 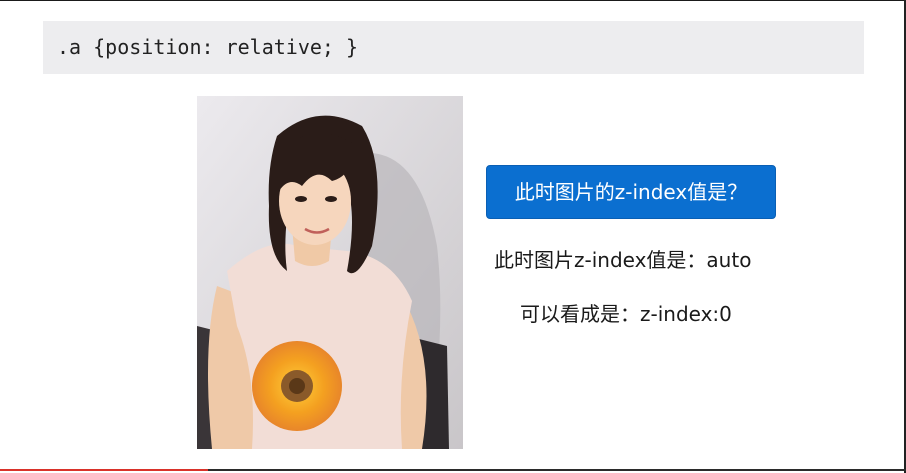 I want to click on explanation-text: 可以看成是：z-index:0, so click(x=626, y=314).